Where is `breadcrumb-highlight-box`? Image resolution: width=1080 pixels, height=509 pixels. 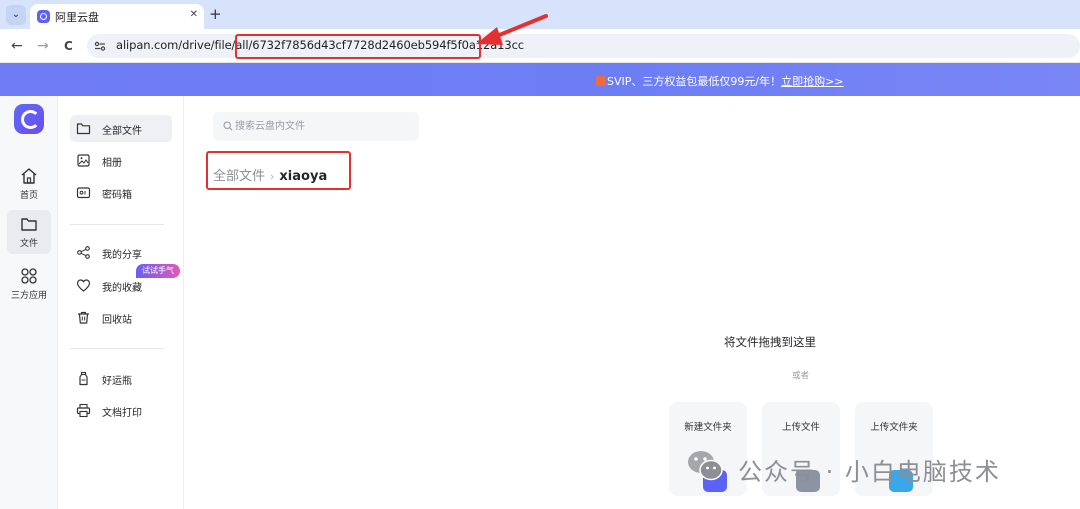
breadcrumb-highlight-box is located at coordinates (278, 170).